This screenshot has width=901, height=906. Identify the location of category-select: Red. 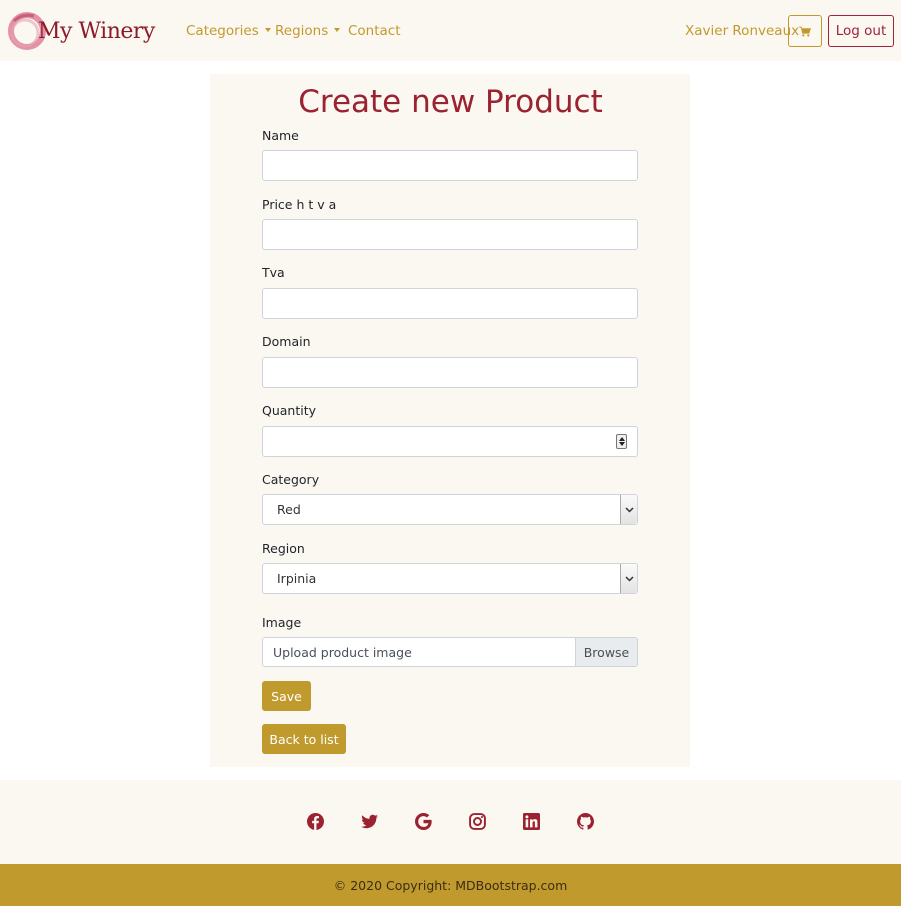
(450, 509).